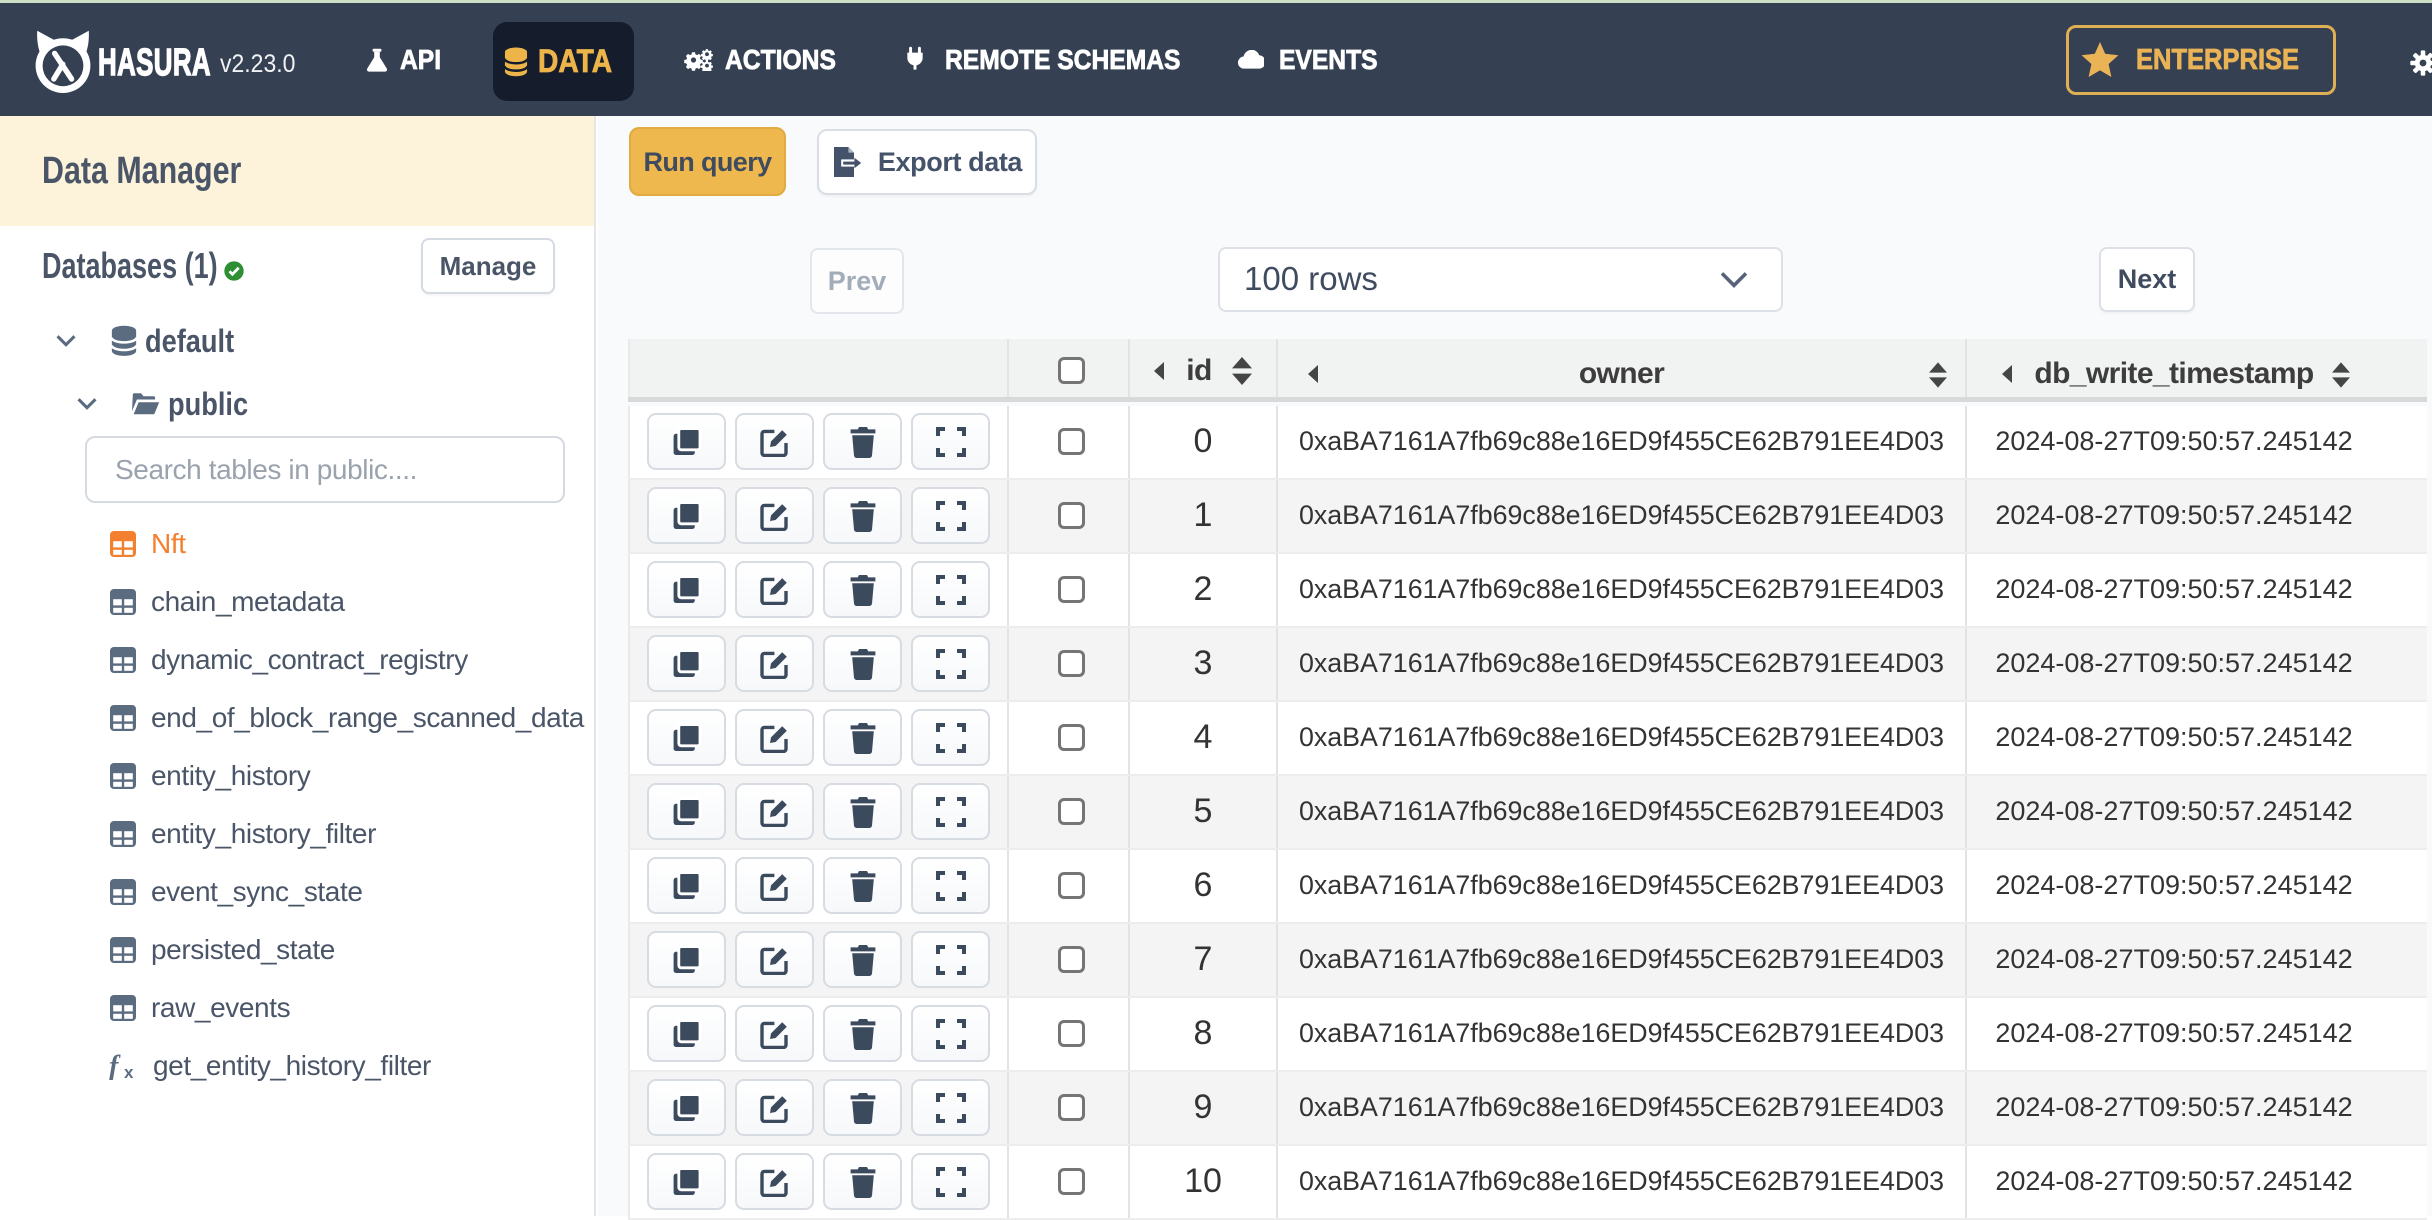 The width and height of the screenshot is (2432, 1220). What do you see at coordinates (115, 1066) in the screenshot?
I see `svg-text: f` at bounding box center [115, 1066].